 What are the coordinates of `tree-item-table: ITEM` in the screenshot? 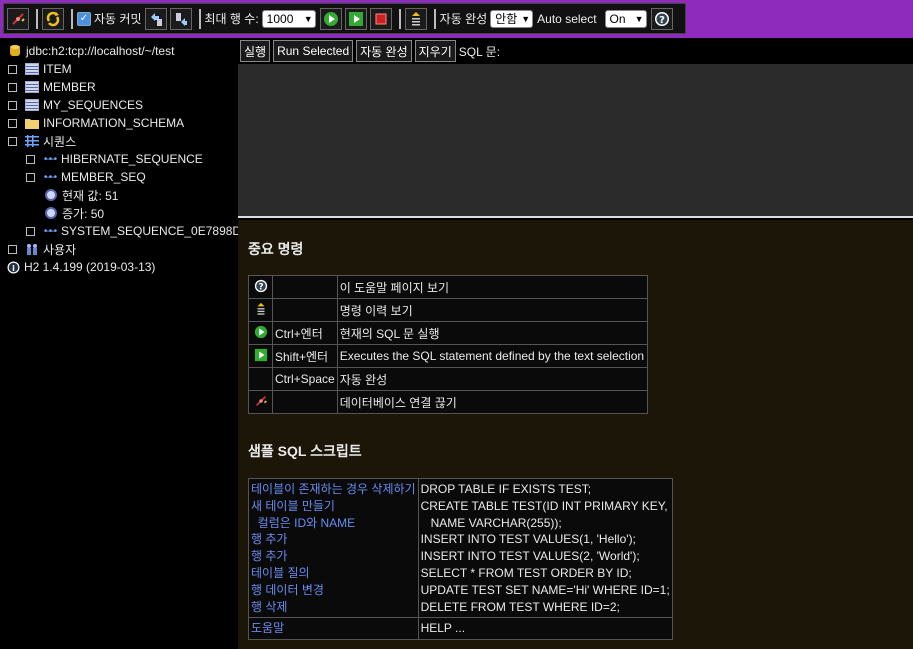 It's located at (40, 69).